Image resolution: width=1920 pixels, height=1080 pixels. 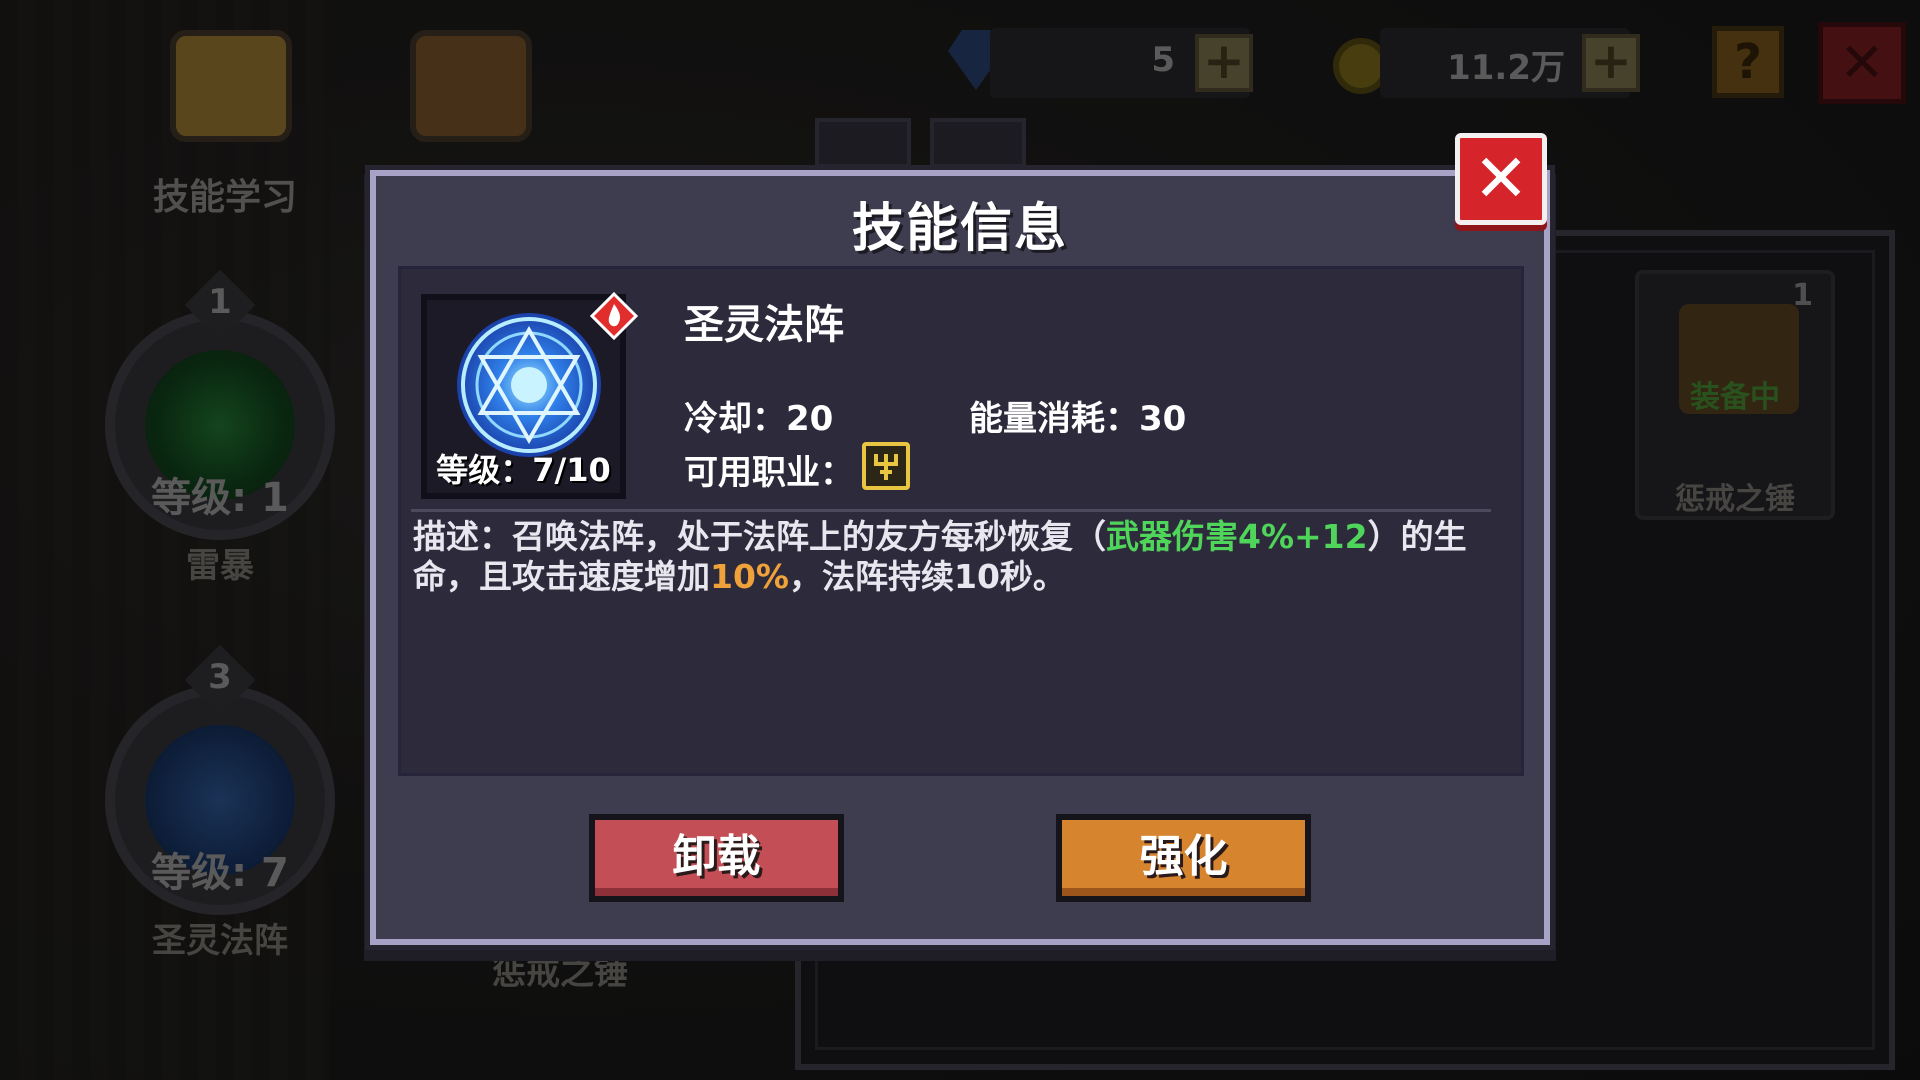 I want to click on upgrade-button: 强化, so click(x=1183, y=858).